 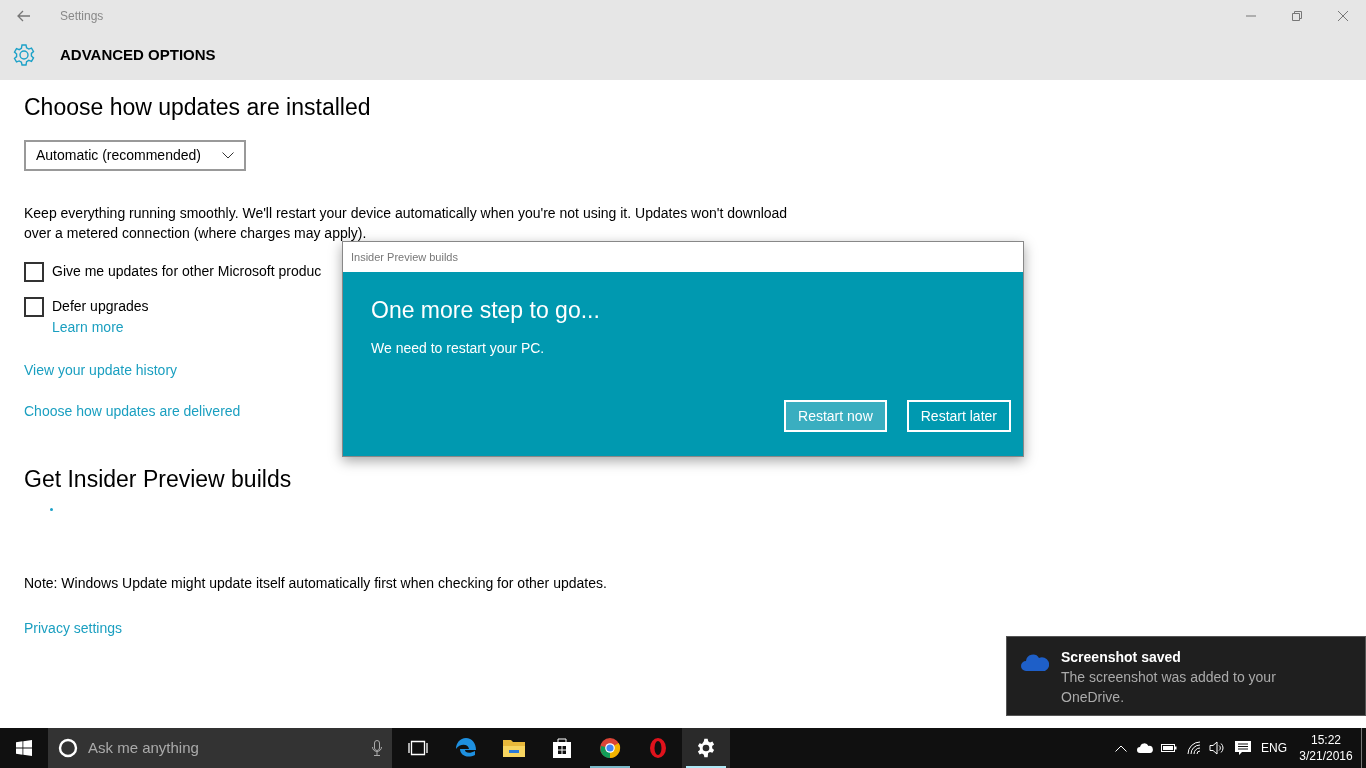 What do you see at coordinates (68, 748) in the screenshot?
I see `cortana-circle-icon` at bounding box center [68, 748].